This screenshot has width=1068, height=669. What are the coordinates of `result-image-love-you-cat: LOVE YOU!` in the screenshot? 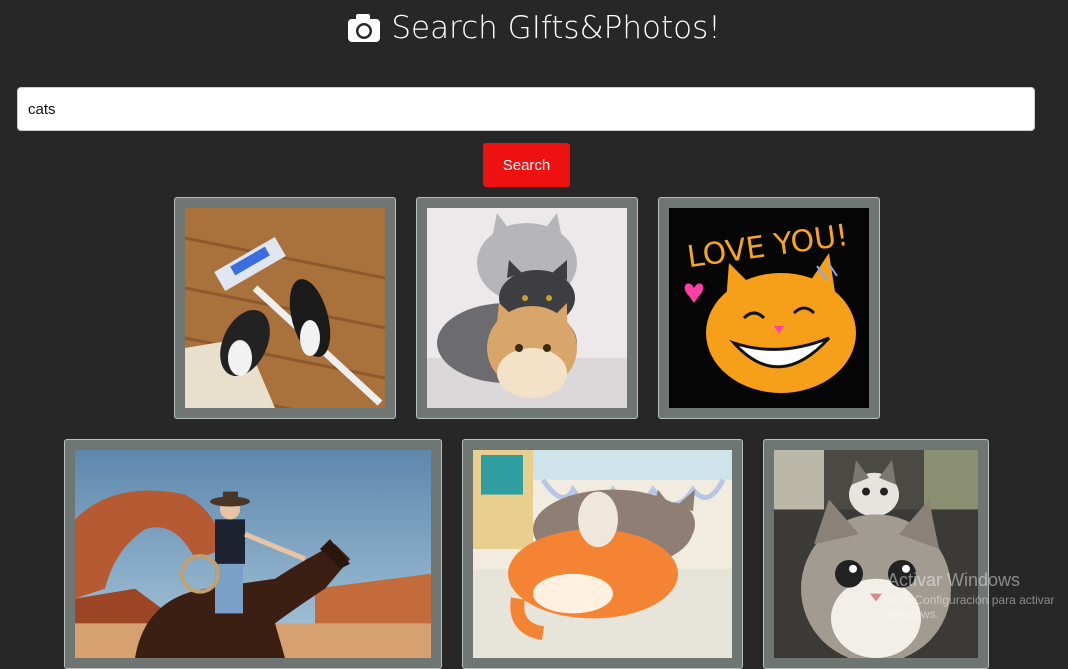 It's located at (769, 308).